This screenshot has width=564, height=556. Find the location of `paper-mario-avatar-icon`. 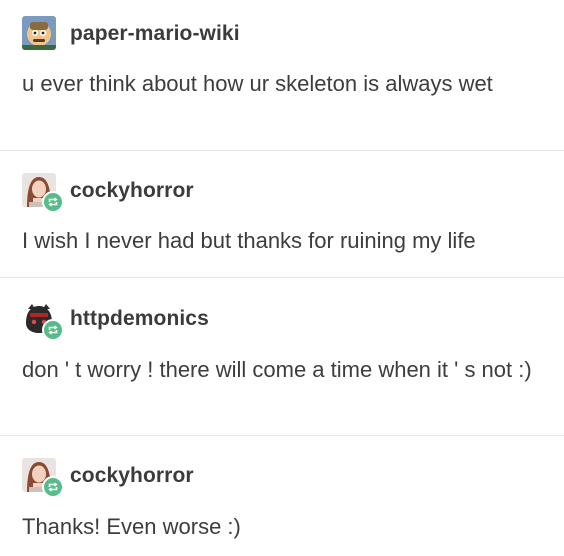

paper-mario-avatar-icon is located at coordinates (39, 33).